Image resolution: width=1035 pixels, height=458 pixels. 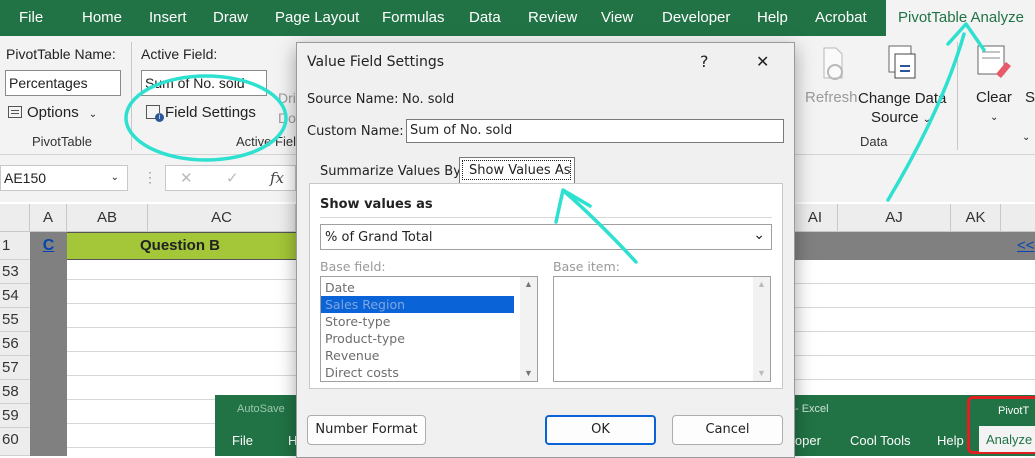 What do you see at coordinates (15, 416) in the screenshot?
I see `row-header: 59` at bounding box center [15, 416].